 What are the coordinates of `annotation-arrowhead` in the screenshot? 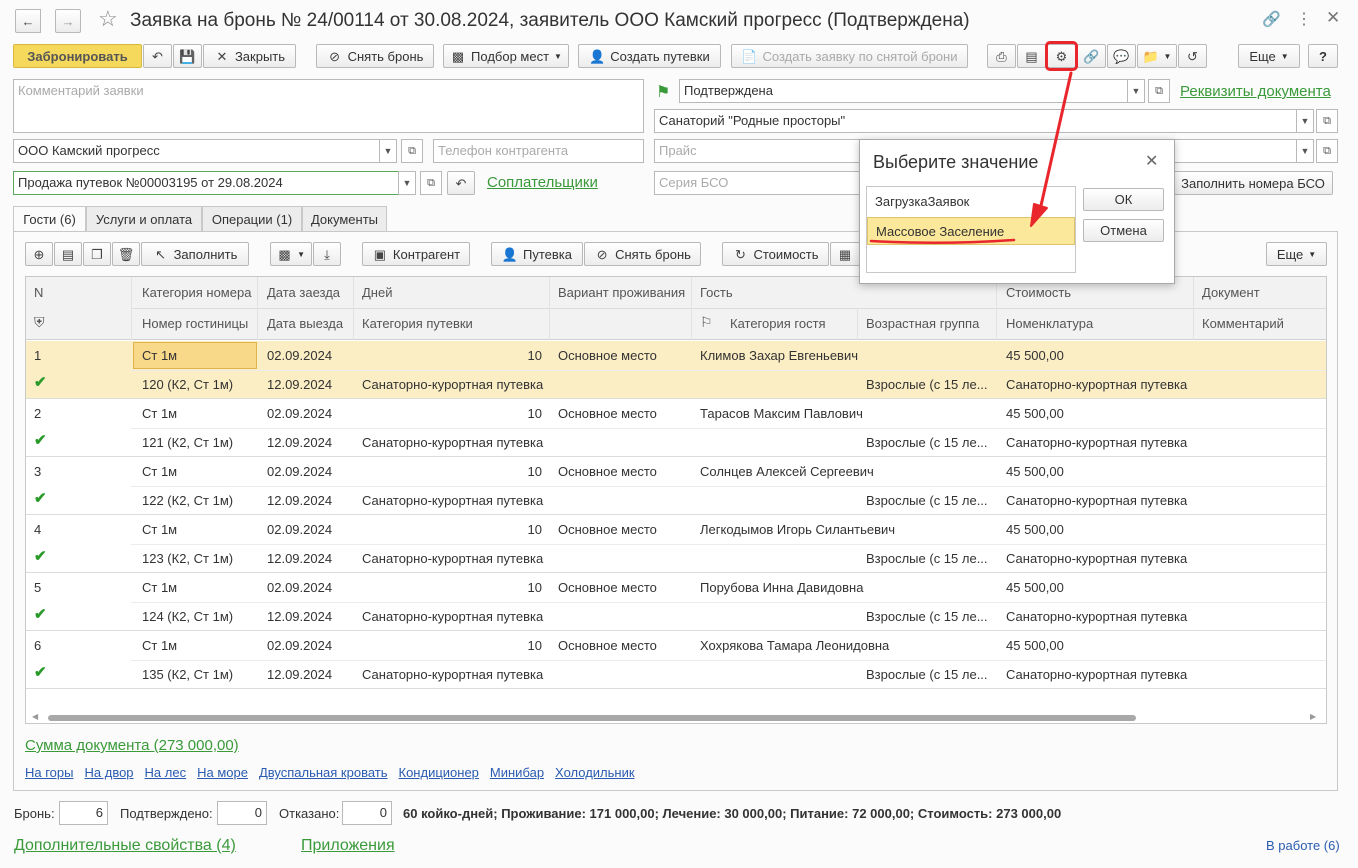 It's located at (1039, 215).